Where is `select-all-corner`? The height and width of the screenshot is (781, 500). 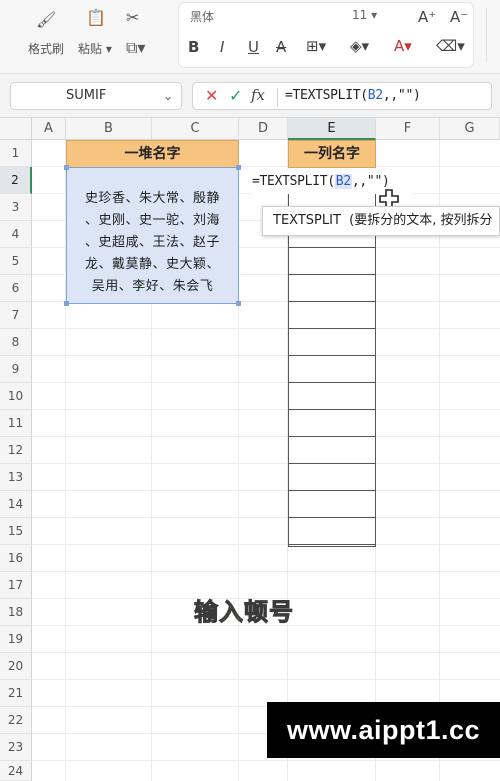 select-all-corner is located at coordinates (16, 129).